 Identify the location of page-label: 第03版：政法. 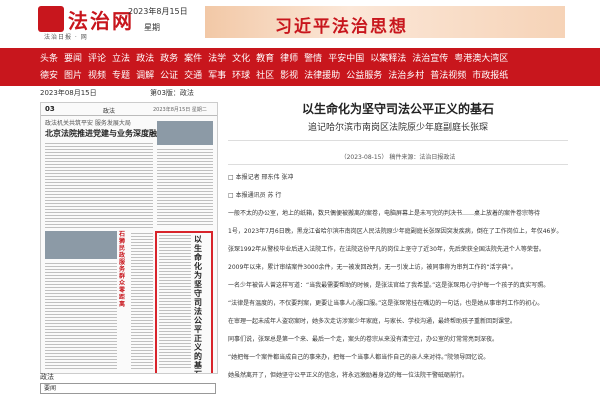
(172, 93).